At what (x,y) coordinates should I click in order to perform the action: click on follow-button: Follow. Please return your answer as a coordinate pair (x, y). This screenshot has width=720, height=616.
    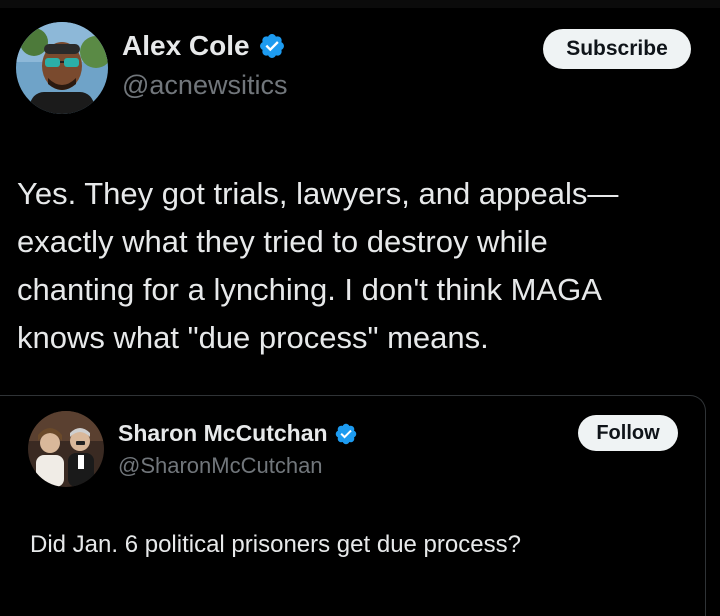
    Looking at the image, I should click on (628, 433).